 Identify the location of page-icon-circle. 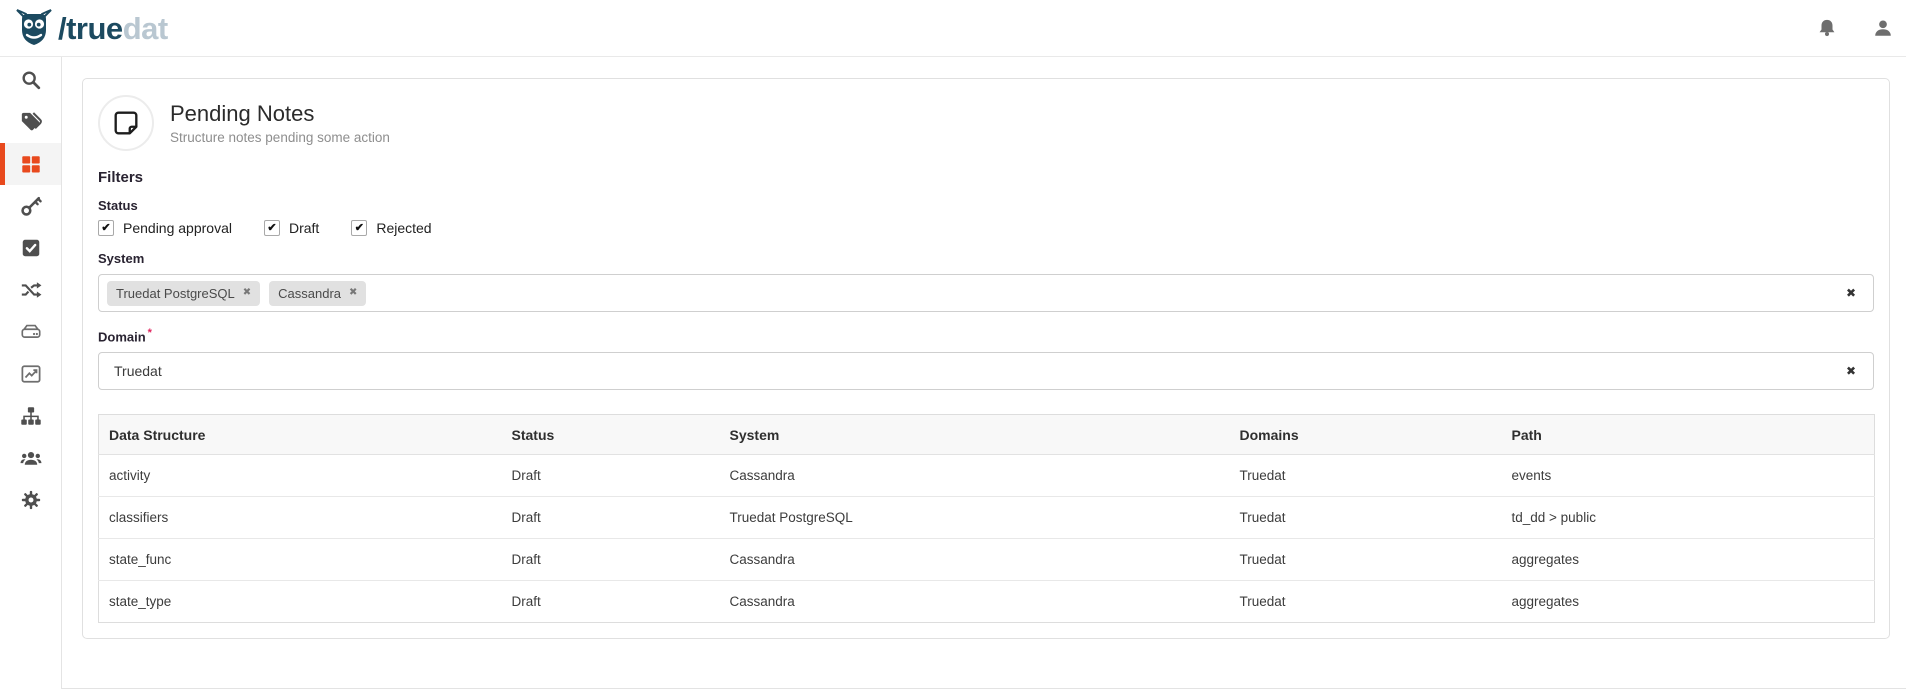
(126, 123).